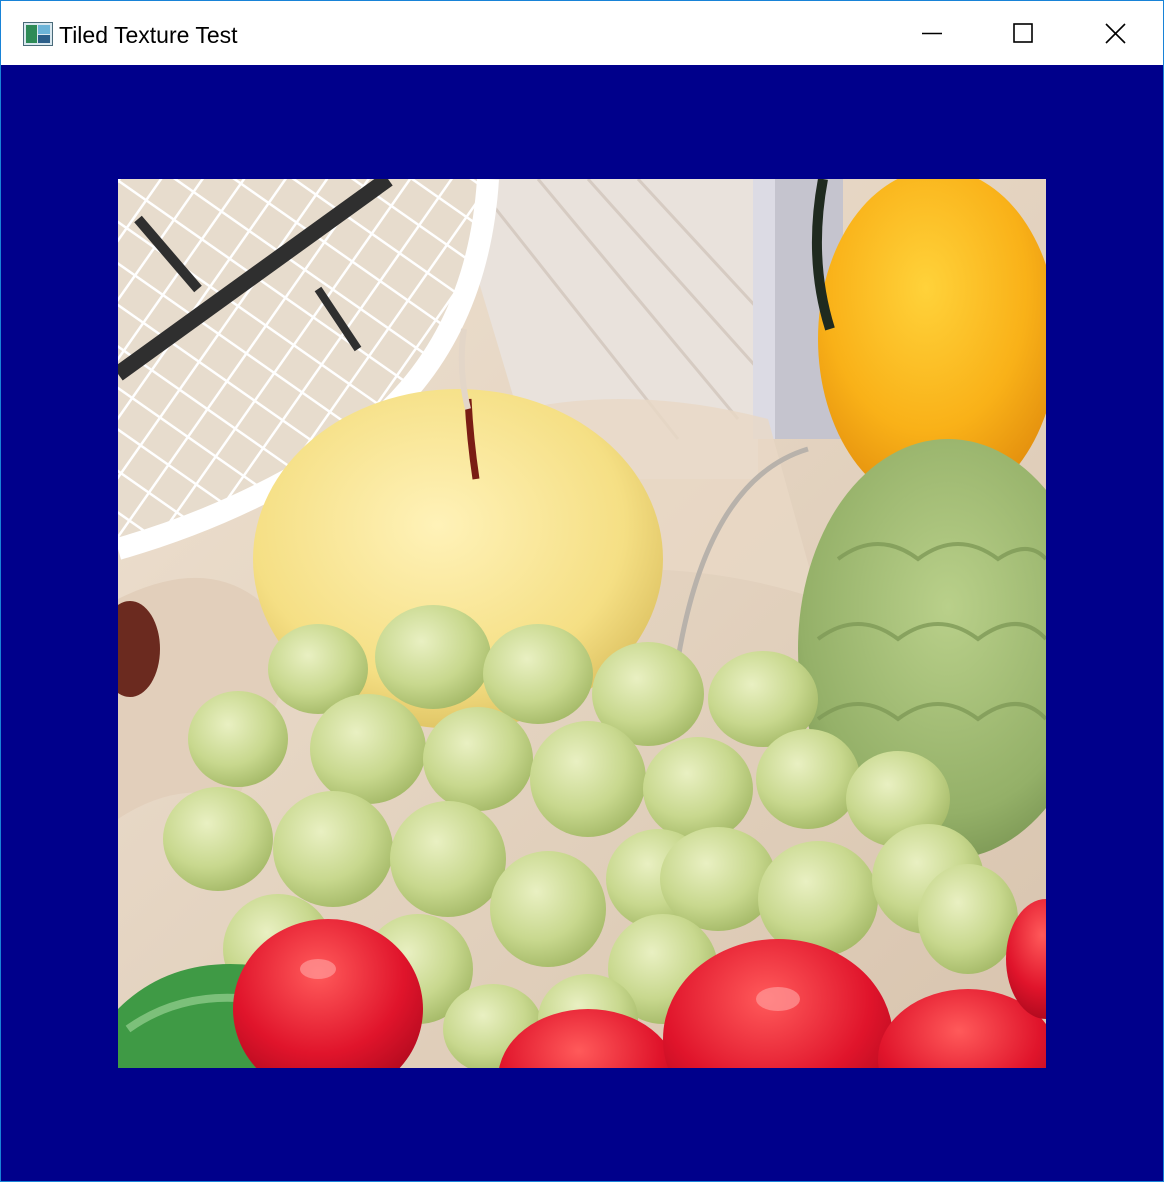 This screenshot has width=1164, height=1182. I want to click on maximize-button, so click(1023, 33).